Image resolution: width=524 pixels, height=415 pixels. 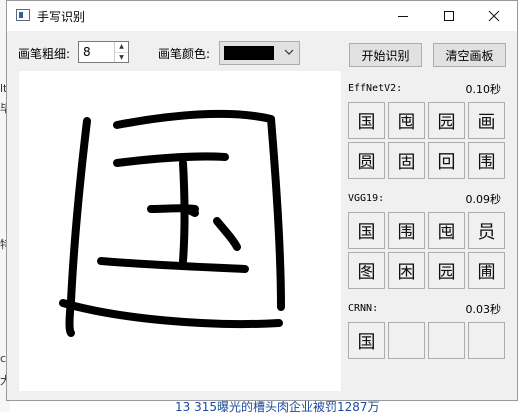 What do you see at coordinates (446, 230) in the screenshot?
I see `vgg-candidate: 囤` at bounding box center [446, 230].